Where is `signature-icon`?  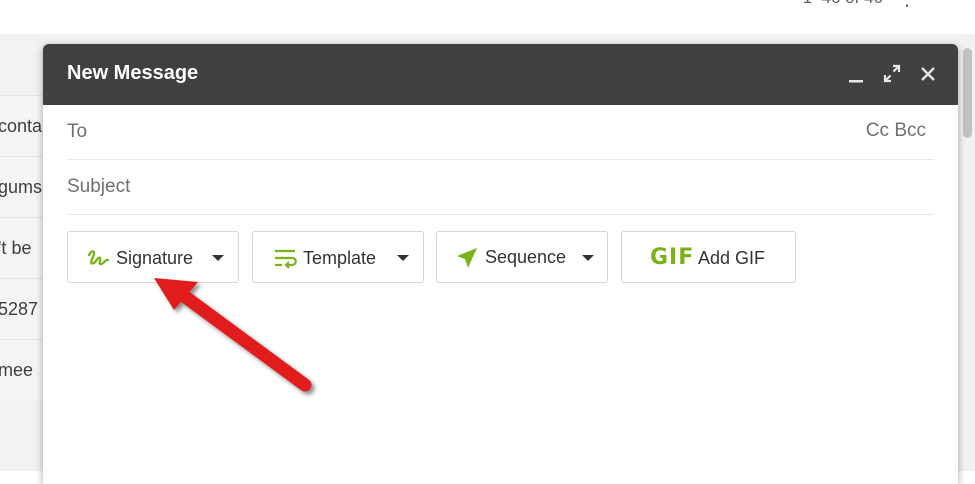 signature-icon is located at coordinates (98, 260).